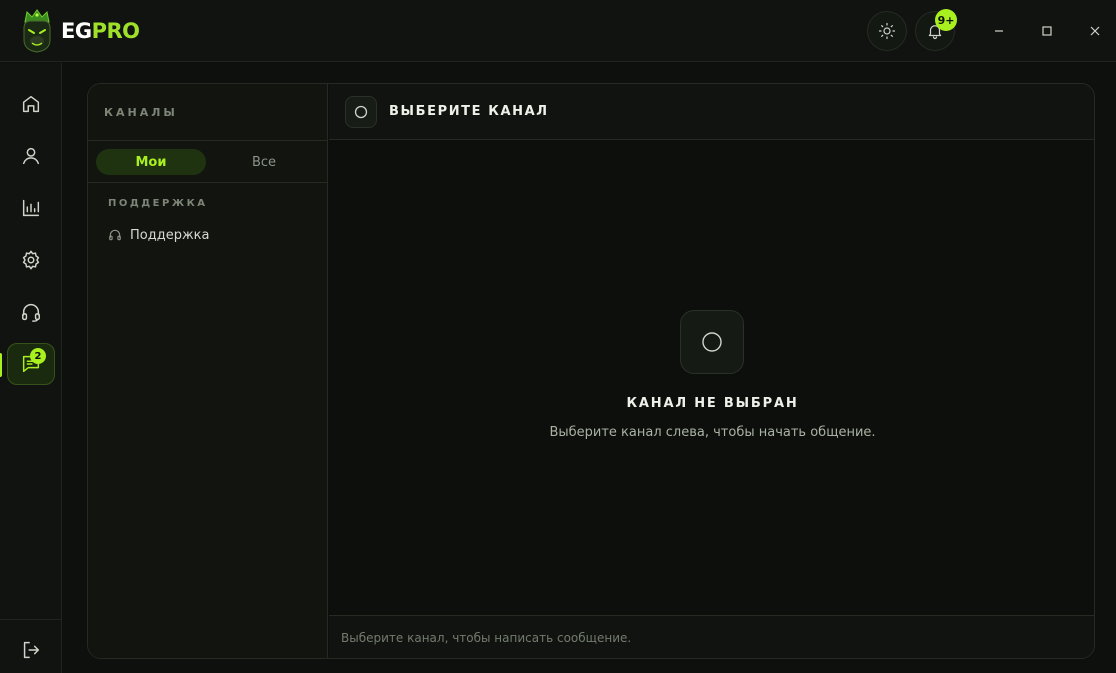 The width and height of the screenshot is (1116, 673). What do you see at coordinates (141, 112) in the screenshot?
I see `channels-title: КАНАЛЫ` at bounding box center [141, 112].